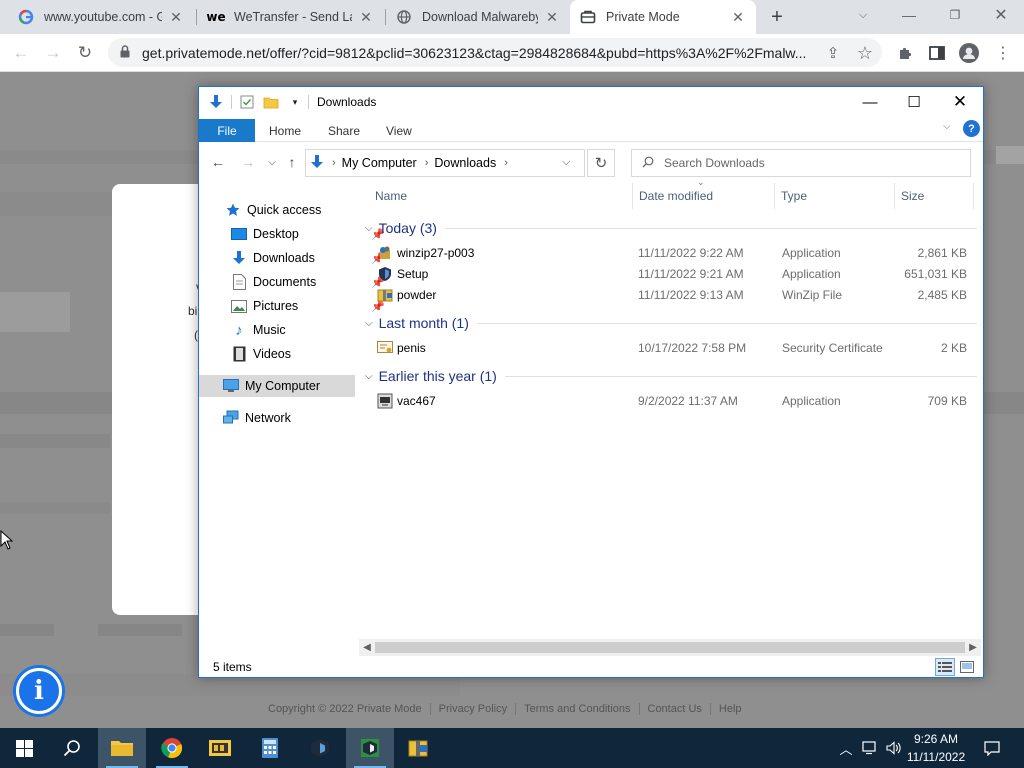  Describe the element at coordinates (272, 162) in the screenshot. I see `recent-locations-icon: ⌵` at that location.